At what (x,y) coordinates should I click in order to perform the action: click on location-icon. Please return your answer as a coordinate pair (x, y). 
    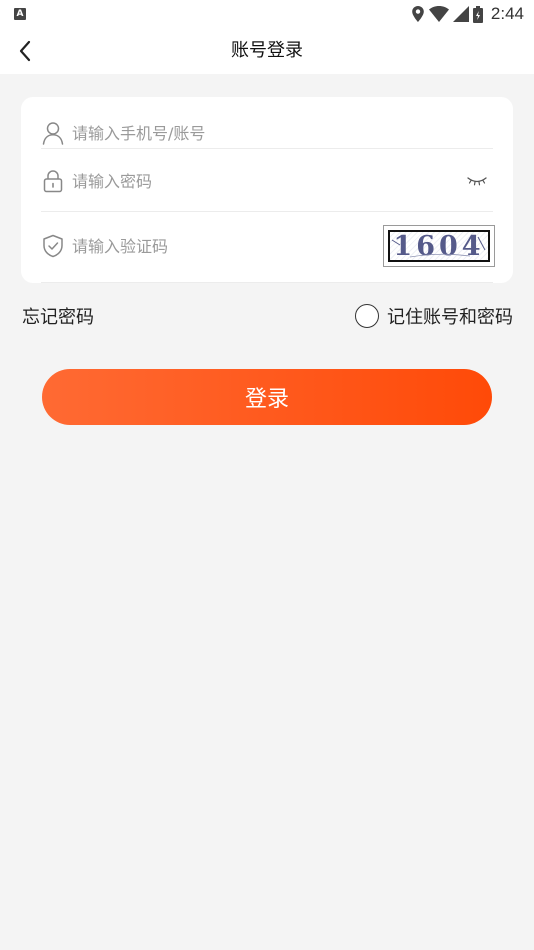
    Looking at the image, I should click on (418, 14).